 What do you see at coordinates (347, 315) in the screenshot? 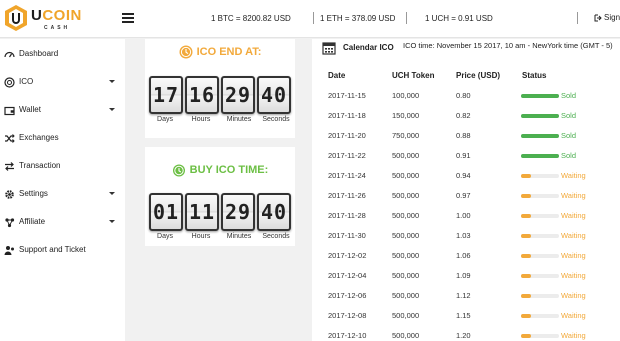
I see `row-date: 2017-12-08` at bounding box center [347, 315].